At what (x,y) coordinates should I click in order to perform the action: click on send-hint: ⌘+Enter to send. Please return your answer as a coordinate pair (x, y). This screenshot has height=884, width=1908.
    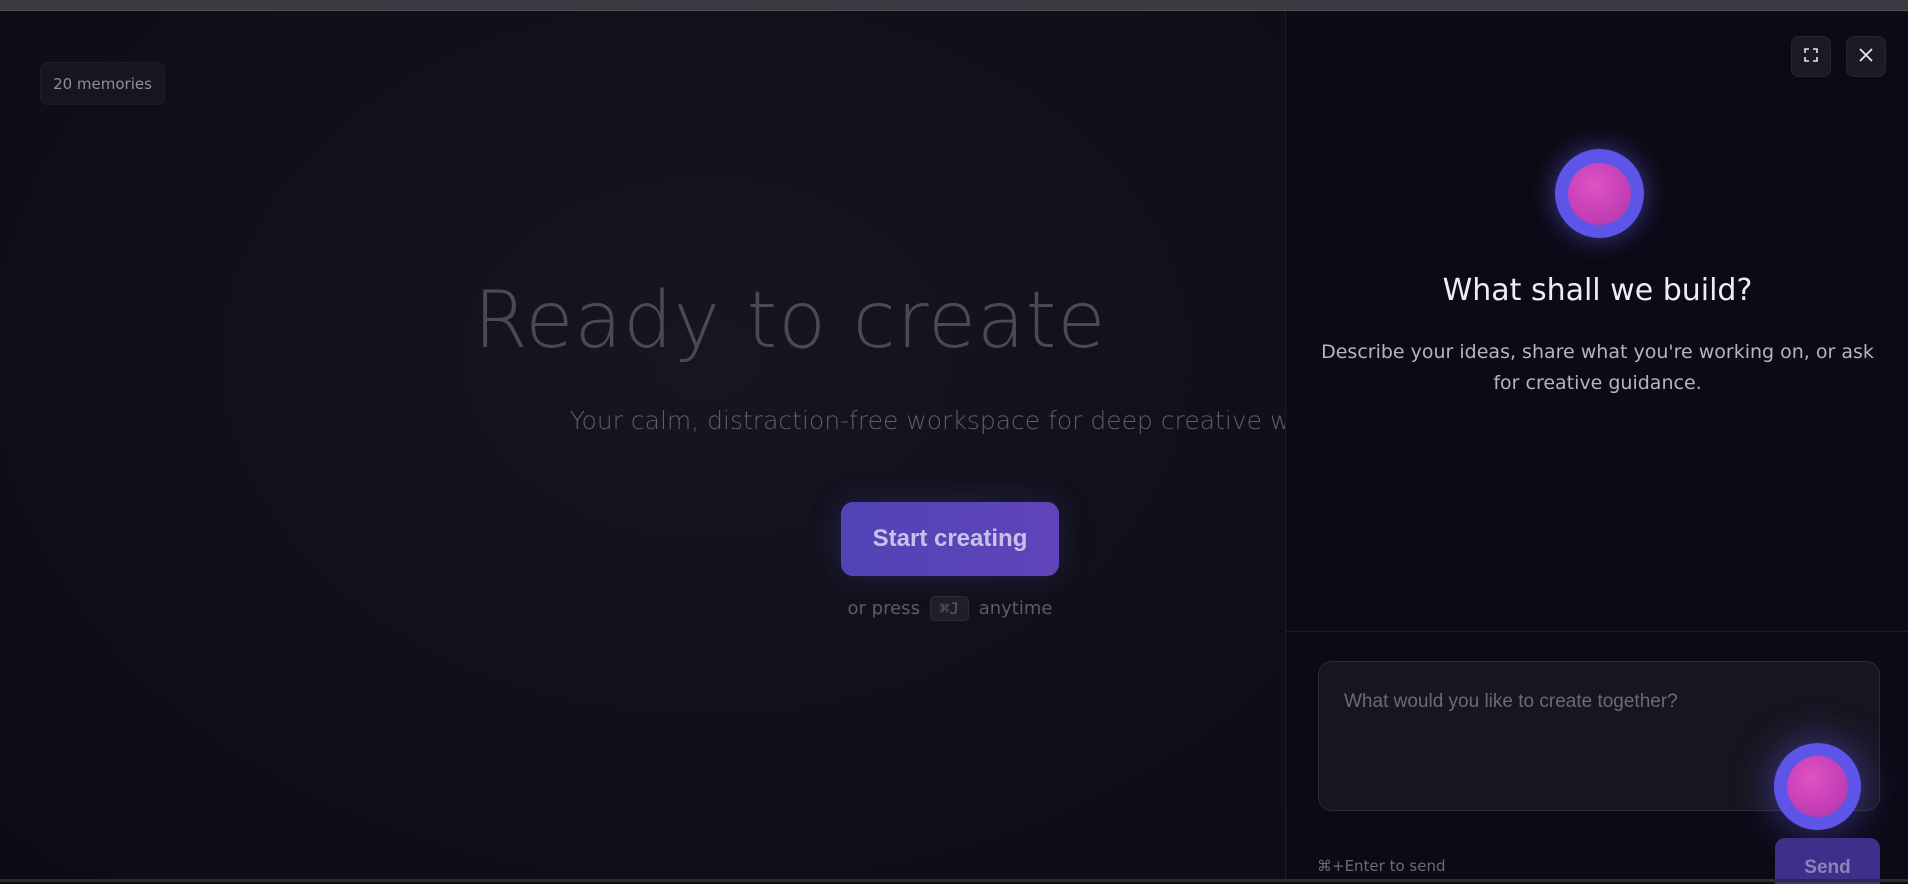
    Looking at the image, I should click on (1381, 866).